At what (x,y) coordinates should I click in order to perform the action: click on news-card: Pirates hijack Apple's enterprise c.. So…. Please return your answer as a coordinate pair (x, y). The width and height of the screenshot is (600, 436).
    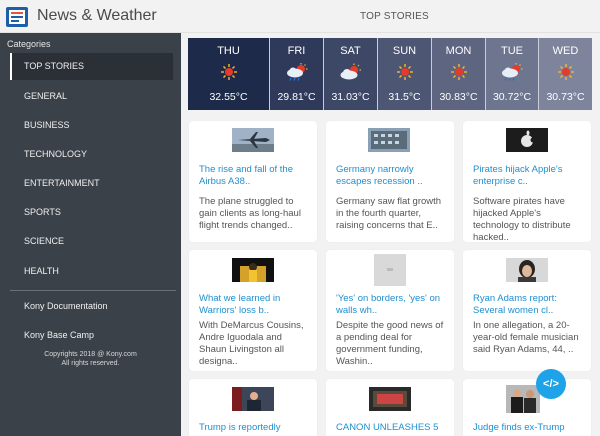
    Looking at the image, I should click on (527, 181).